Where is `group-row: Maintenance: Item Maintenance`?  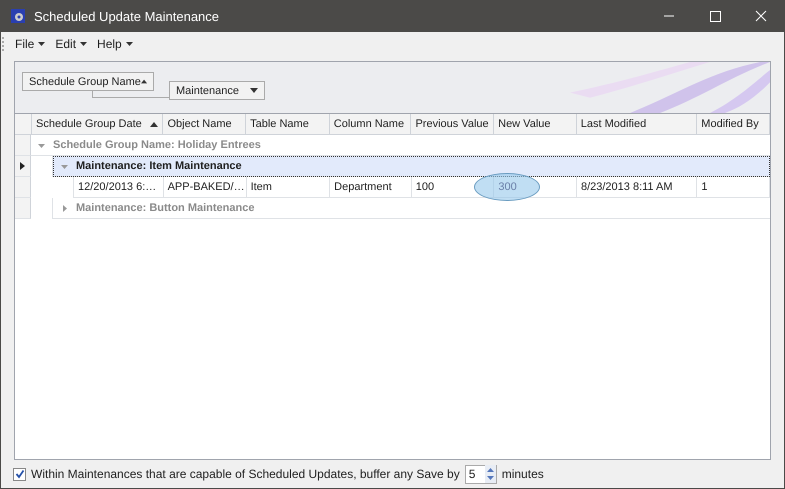 group-row: Maintenance: Item Maintenance is located at coordinates (411, 166).